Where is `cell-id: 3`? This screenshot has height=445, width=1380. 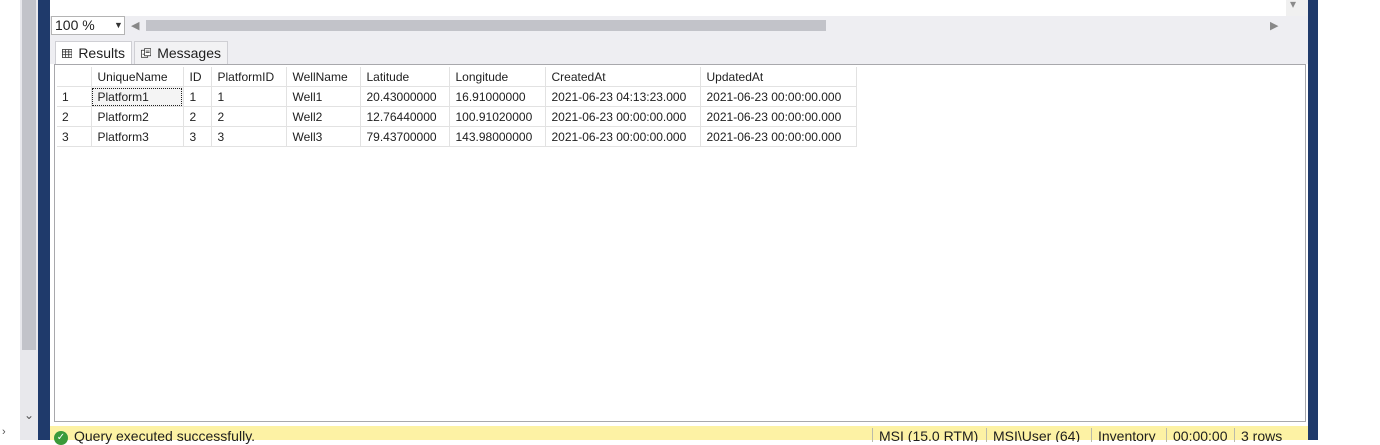 cell-id: 3 is located at coordinates (197, 136).